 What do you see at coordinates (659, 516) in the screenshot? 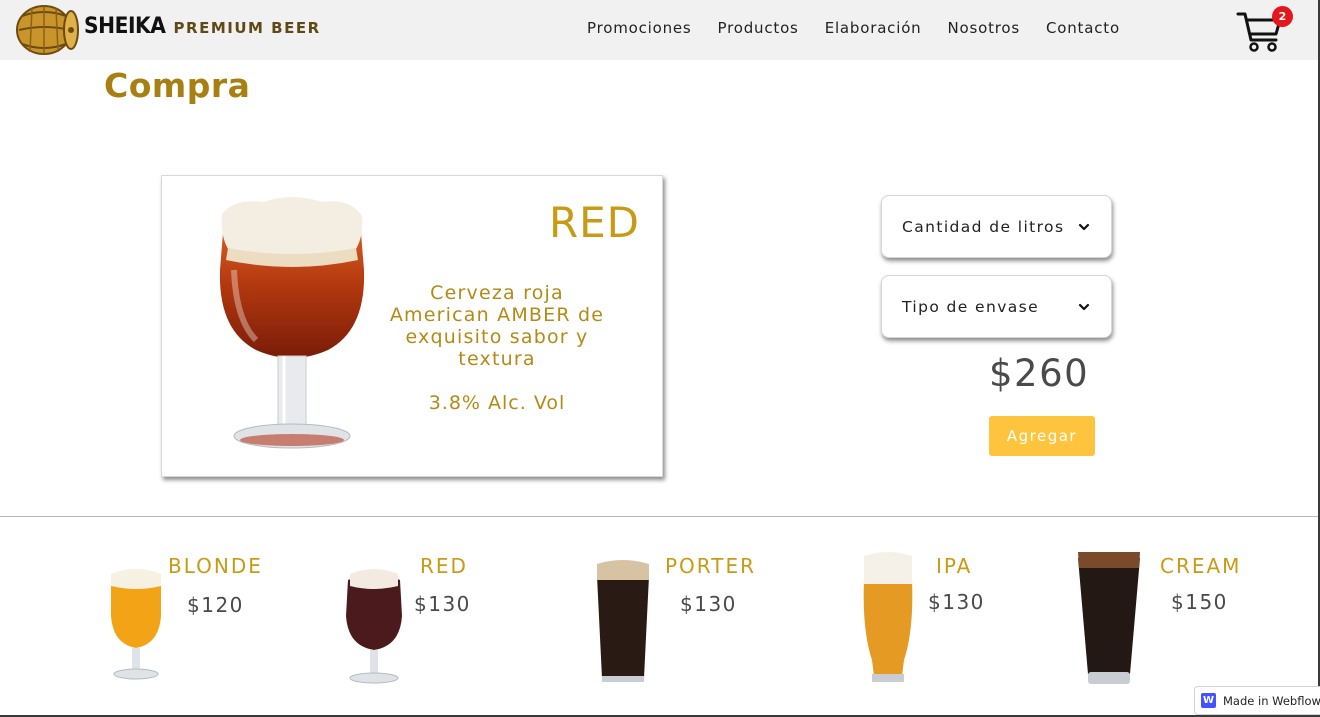
I see `section-divider` at bounding box center [659, 516].